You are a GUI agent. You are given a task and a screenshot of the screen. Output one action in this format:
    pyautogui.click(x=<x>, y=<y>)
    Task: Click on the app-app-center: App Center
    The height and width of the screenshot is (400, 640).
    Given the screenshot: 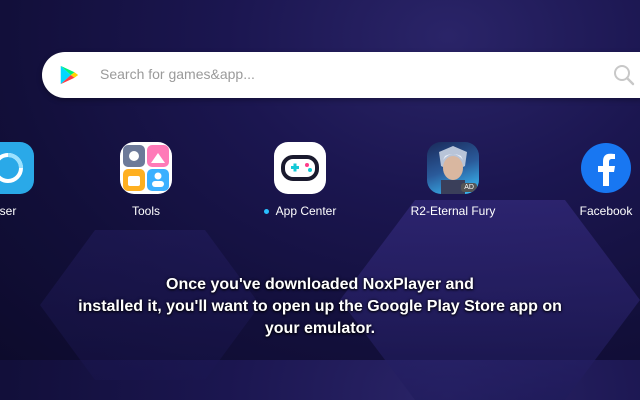 What is the action you would take?
    pyautogui.click(x=300, y=180)
    